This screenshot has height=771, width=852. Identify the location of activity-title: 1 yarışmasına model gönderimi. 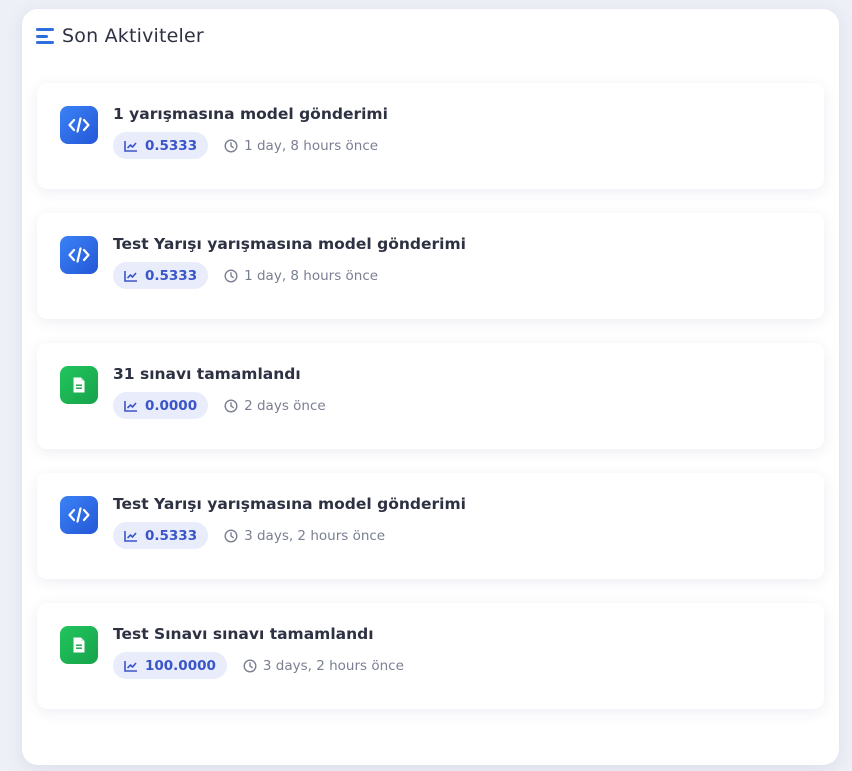
(250, 114).